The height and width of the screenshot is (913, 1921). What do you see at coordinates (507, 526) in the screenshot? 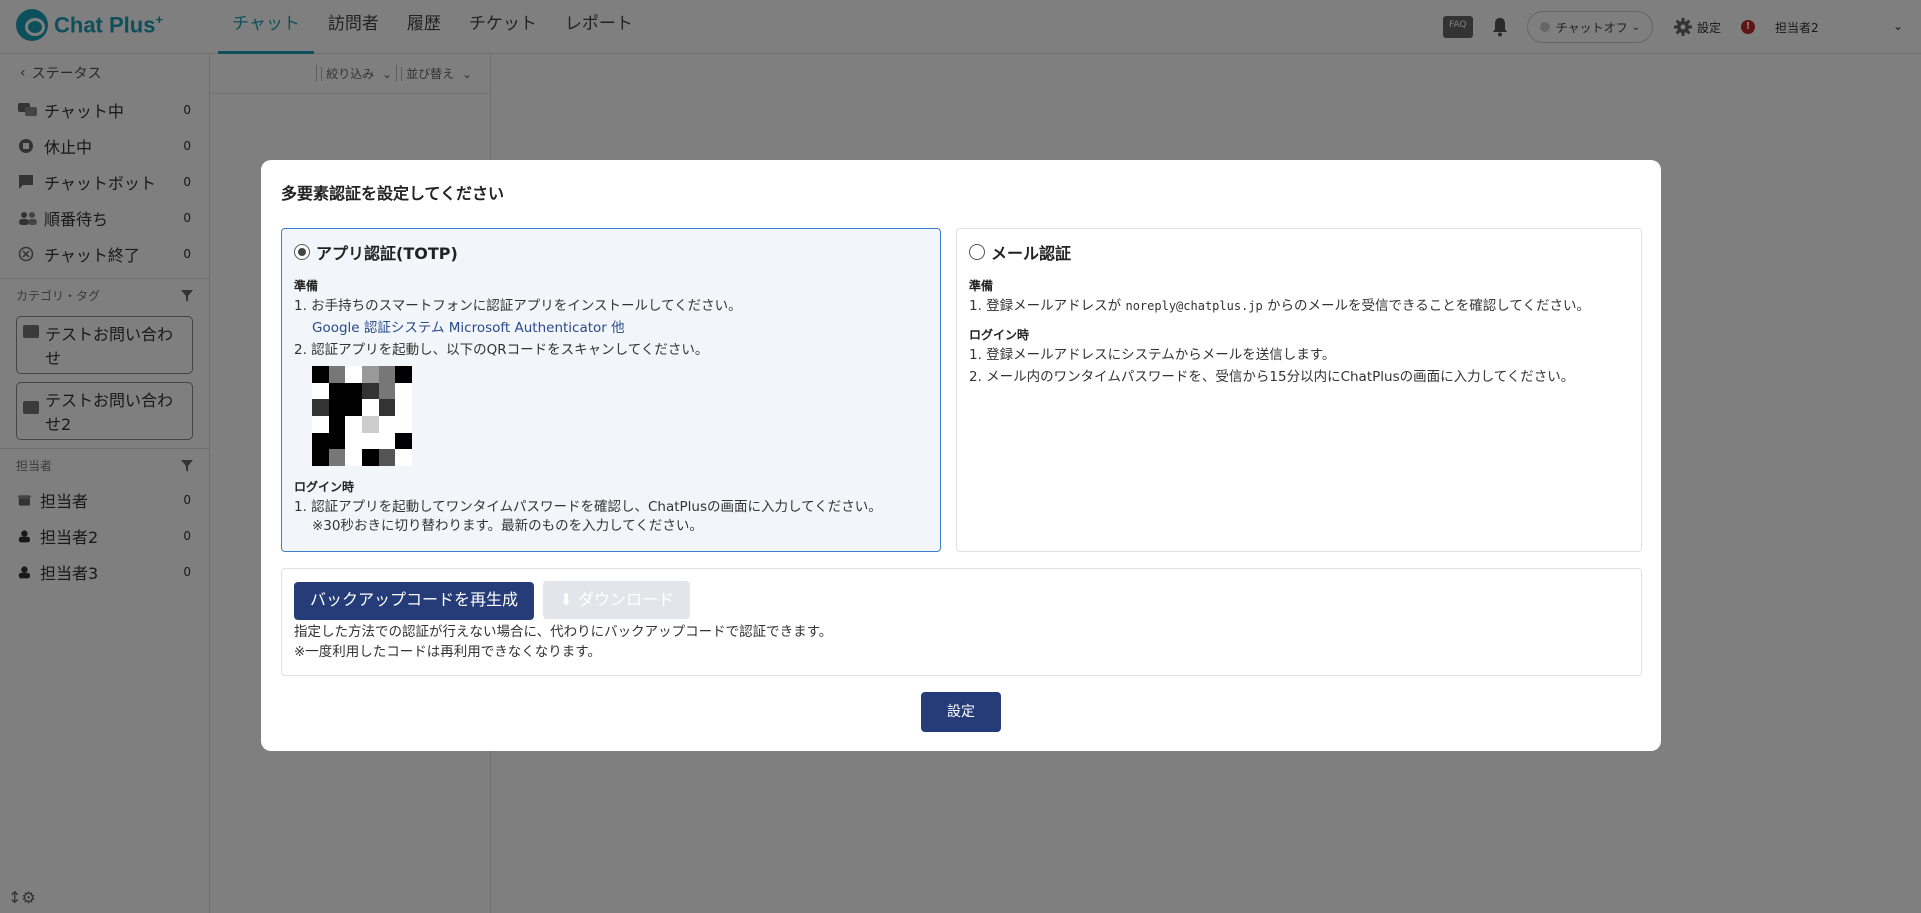
I see `login-note: ※30秒おきに切り替わります。最新のものを入力してください。` at bounding box center [507, 526].